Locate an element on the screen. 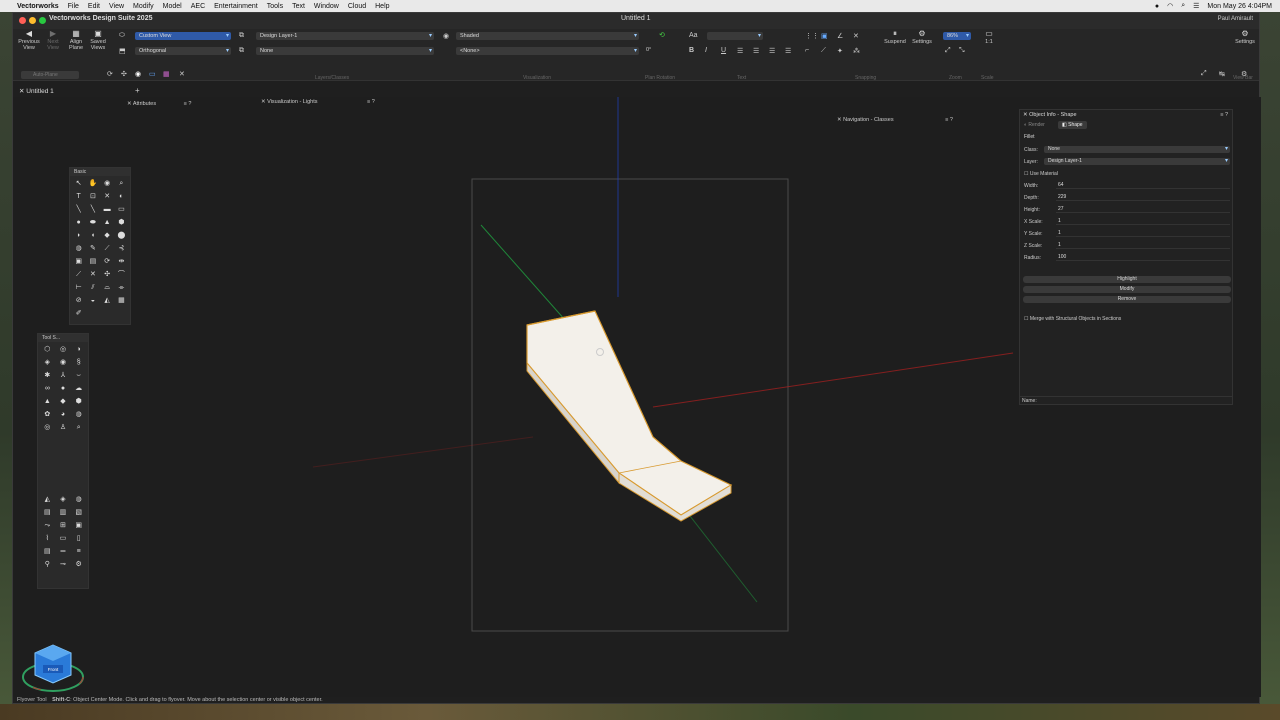 The height and width of the screenshot is (720, 1280). flyover-tool-icon: ◉ is located at coordinates (107, 184).